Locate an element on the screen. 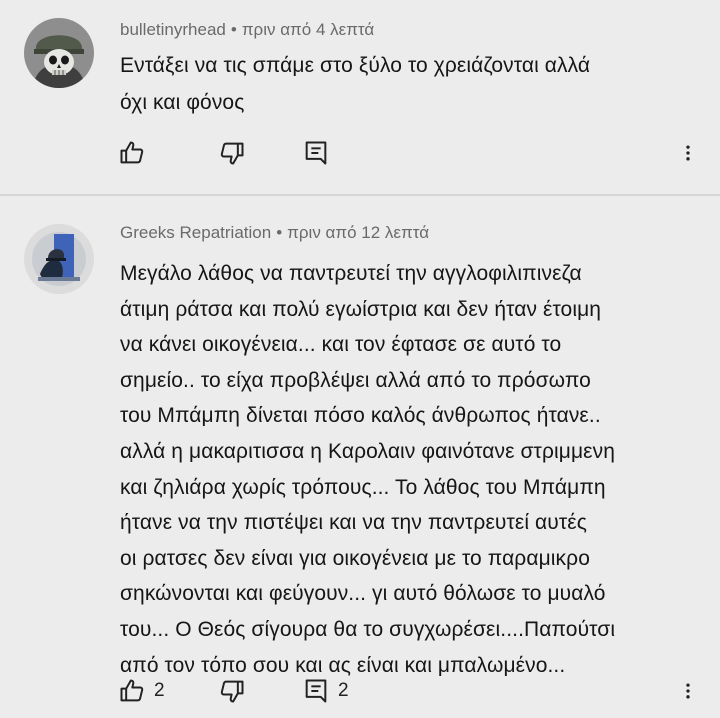  comment-author: bulletinyrhead is located at coordinates (173, 29).